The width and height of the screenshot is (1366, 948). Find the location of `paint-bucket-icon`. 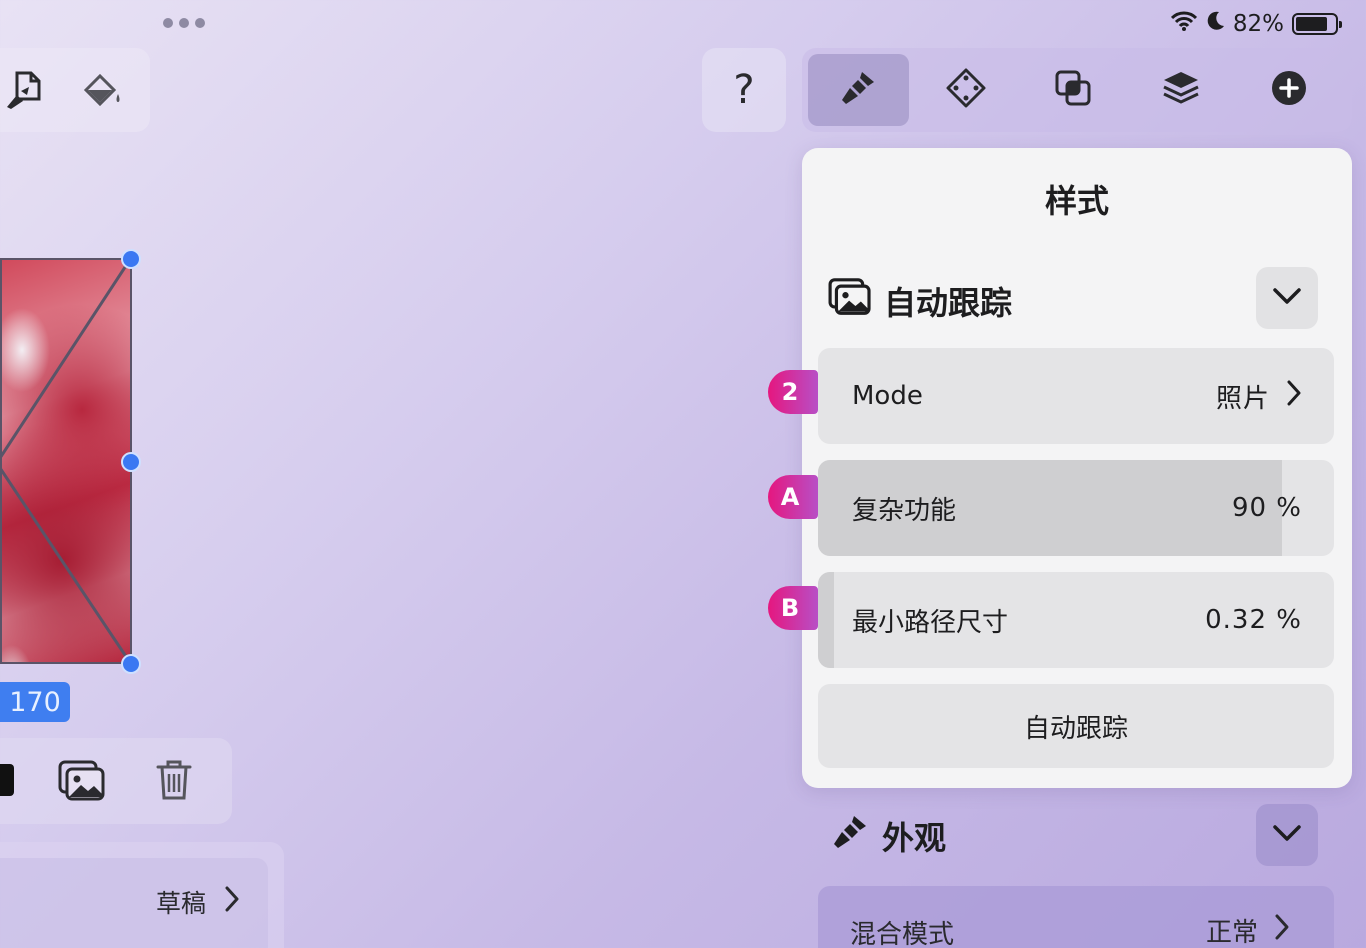

paint-bucket-icon is located at coordinates (102, 90).